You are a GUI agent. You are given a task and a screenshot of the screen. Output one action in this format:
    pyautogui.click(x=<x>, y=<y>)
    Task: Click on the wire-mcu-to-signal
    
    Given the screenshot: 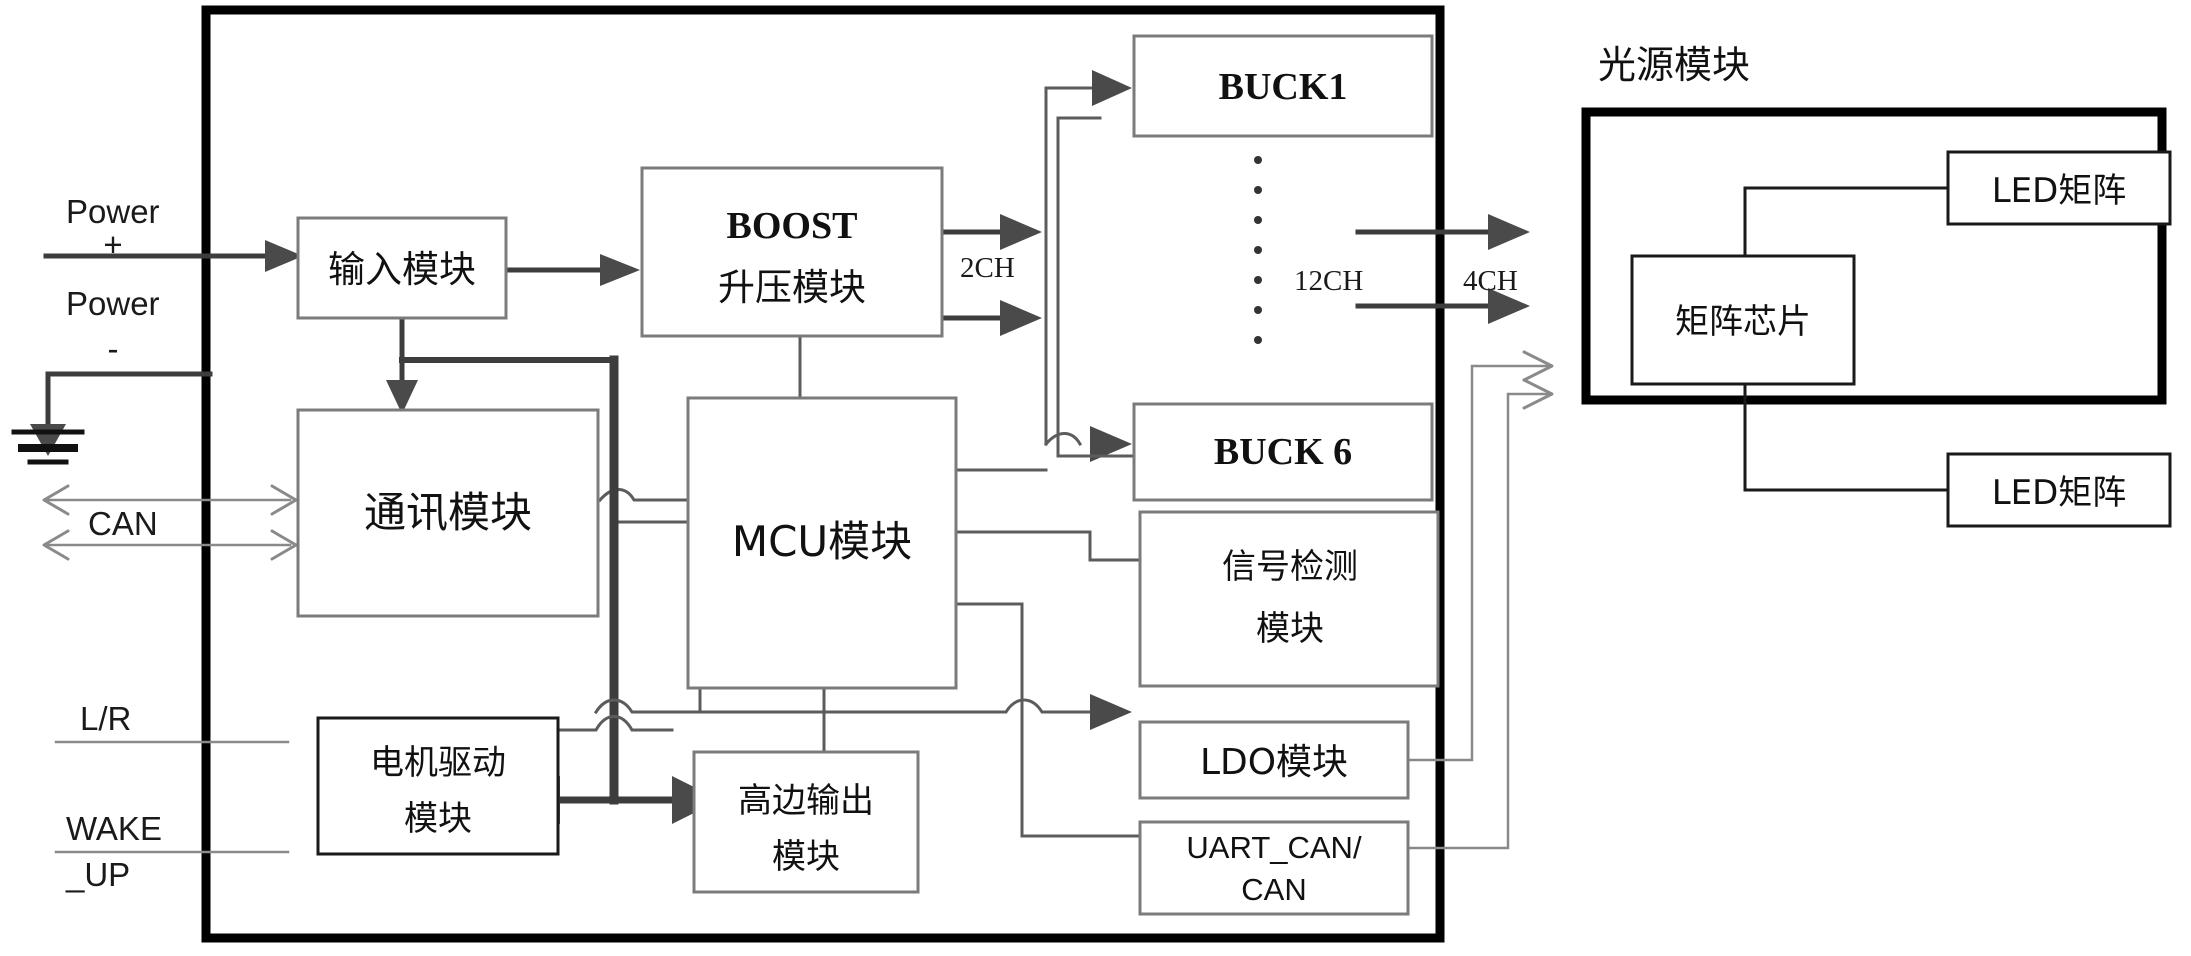 What is the action you would take?
    pyautogui.click(x=1047, y=546)
    